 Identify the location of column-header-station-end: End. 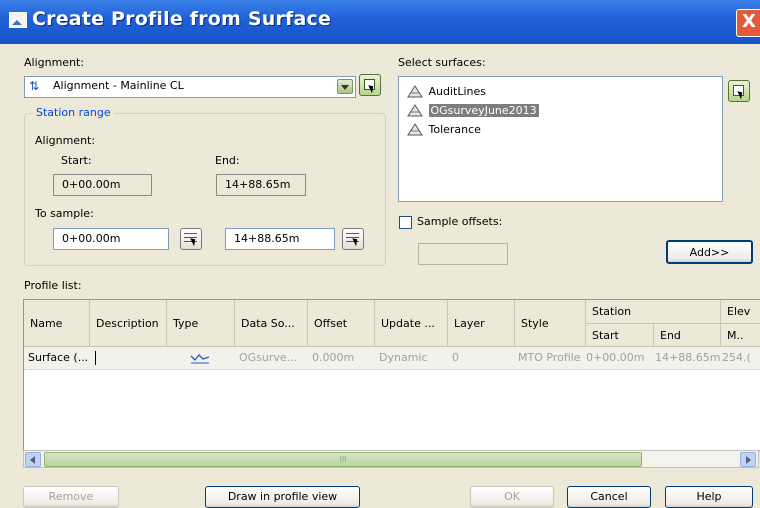
(687, 335).